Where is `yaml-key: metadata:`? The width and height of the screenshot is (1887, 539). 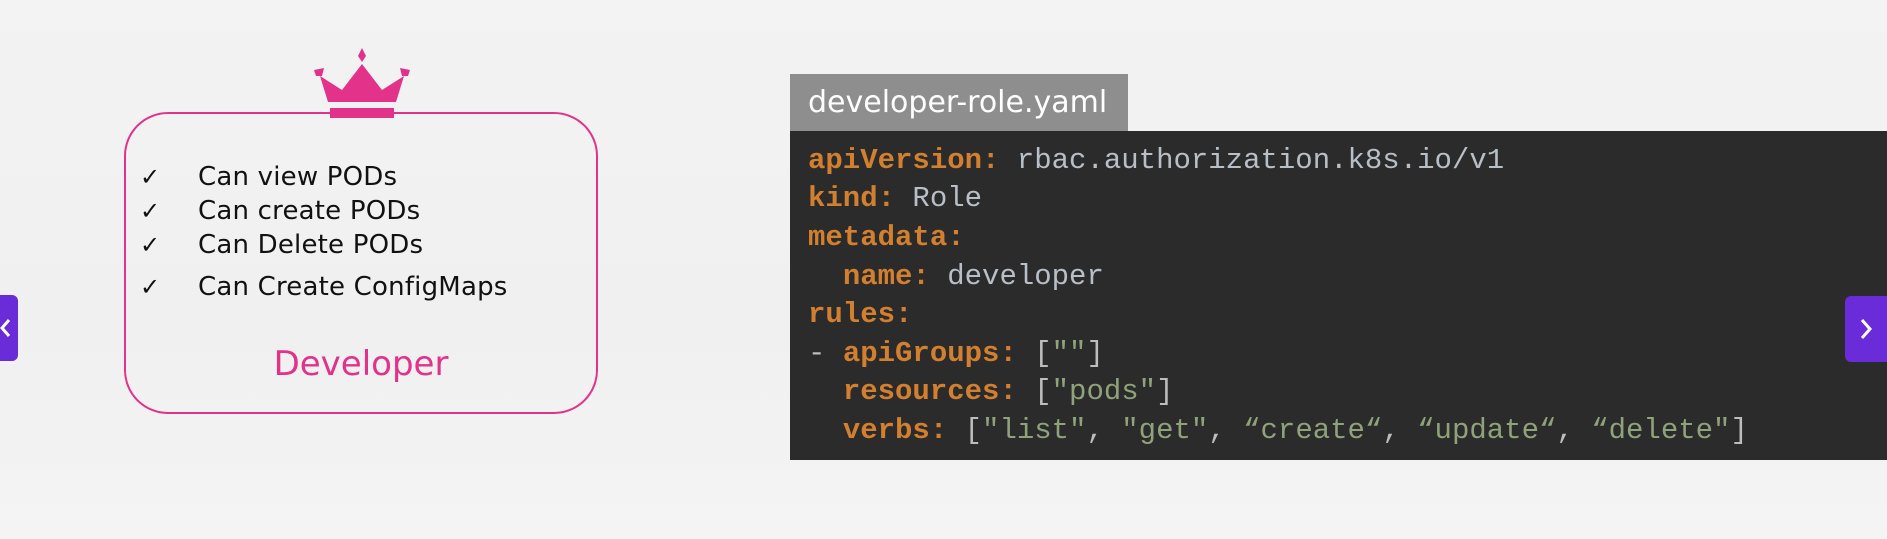
yaml-key: metadata: is located at coordinates (886, 237).